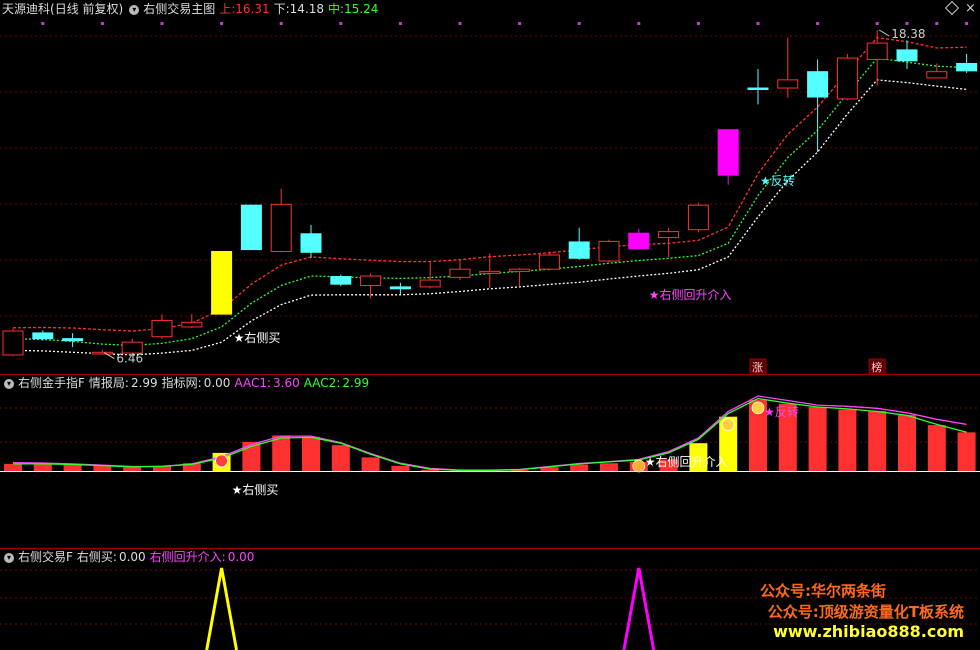 The height and width of the screenshot is (650, 980). What do you see at coordinates (686, 461) in the screenshot?
I see `osc-reentry-label: ★右侧回升介入` at bounding box center [686, 461].